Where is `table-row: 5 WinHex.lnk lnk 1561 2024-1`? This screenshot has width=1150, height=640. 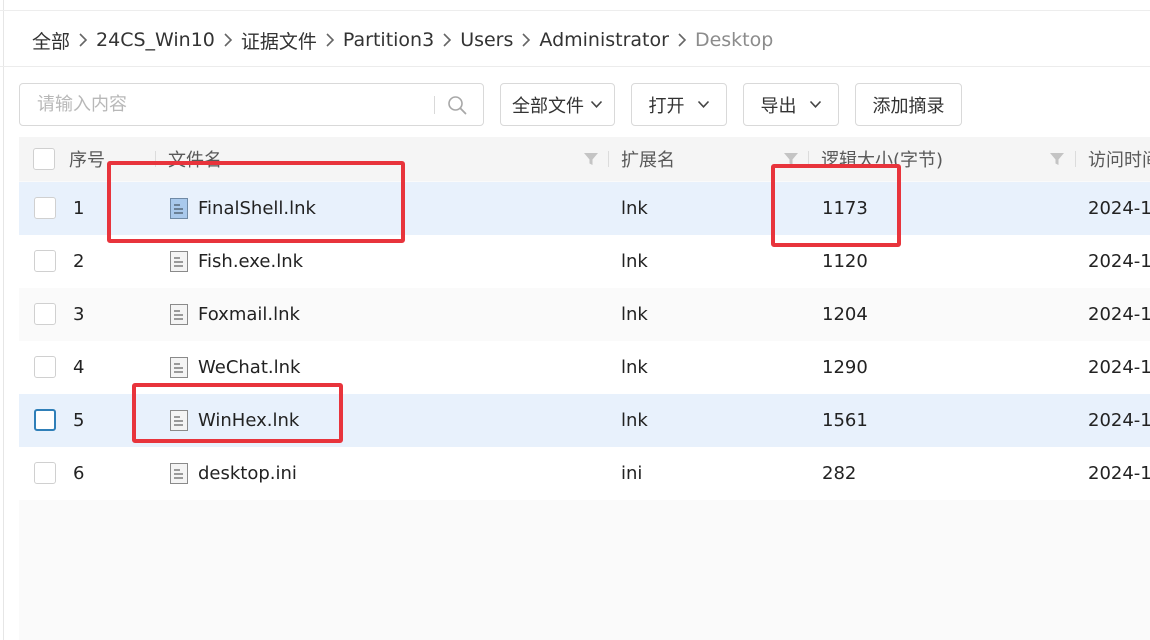
table-row: 5 WinHex.lnk lnk 1561 2024-1 is located at coordinates (584, 420).